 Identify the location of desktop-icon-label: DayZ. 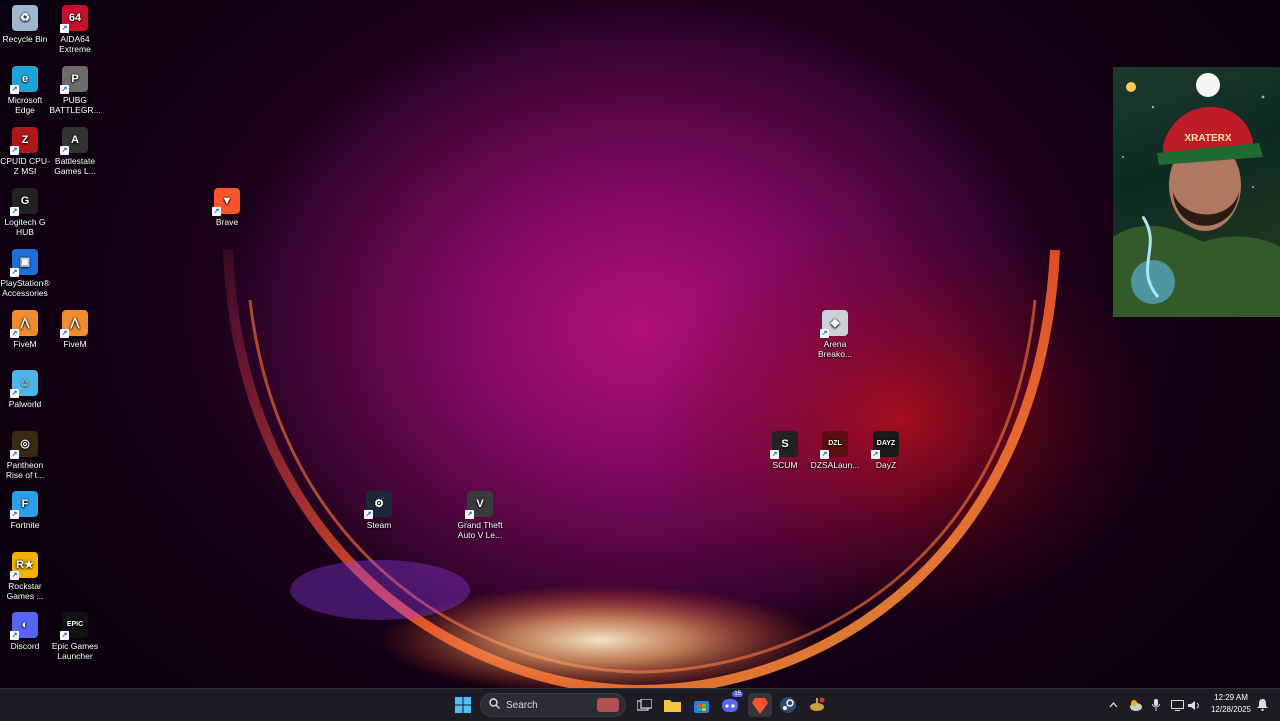
(886, 465).